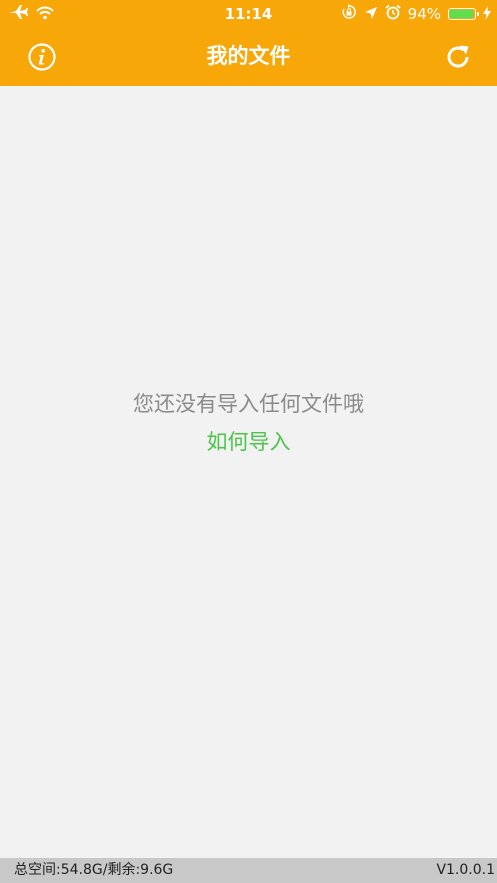  I want to click on battery-fill, so click(461, 14).